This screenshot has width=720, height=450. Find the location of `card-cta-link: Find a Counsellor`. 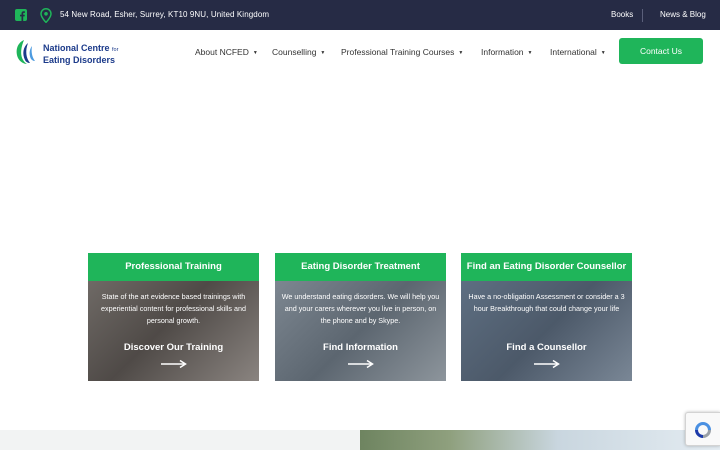

card-cta-link: Find a Counsellor is located at coordinates (546, 347).